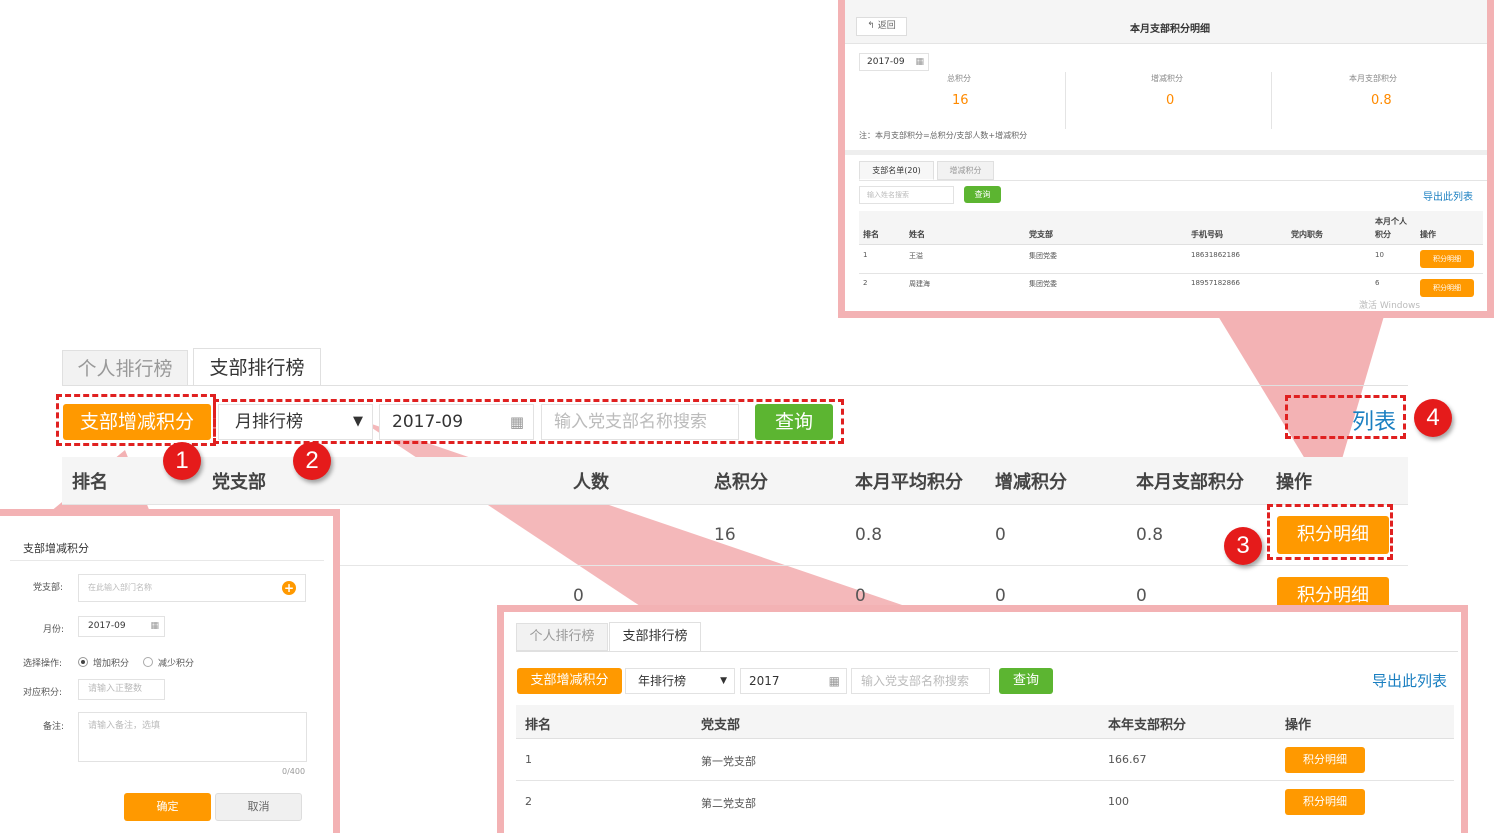  What do you see at coordinates (1377, 283) in the screenshot?
I see `drow2-score: 6` at bounding box center [1377, 283].